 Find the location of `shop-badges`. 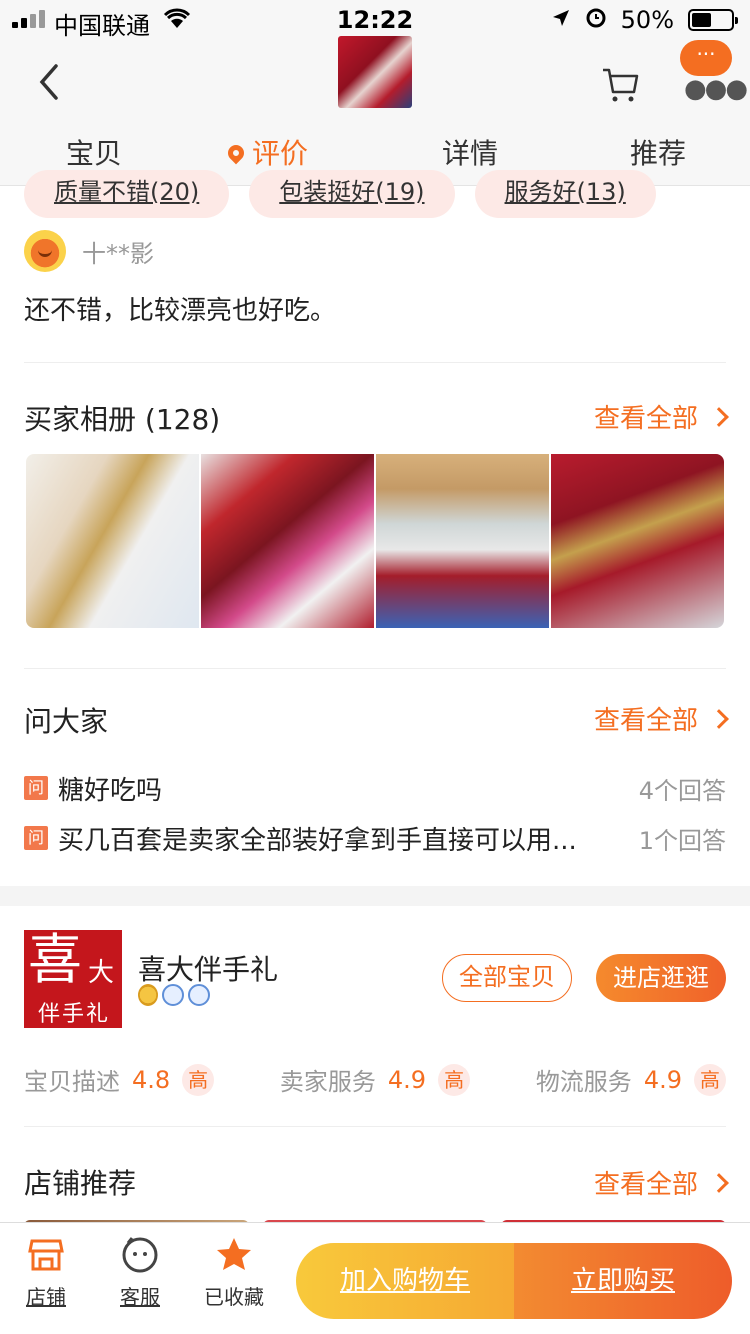

shop-badges is located at coordinates (174, 995).